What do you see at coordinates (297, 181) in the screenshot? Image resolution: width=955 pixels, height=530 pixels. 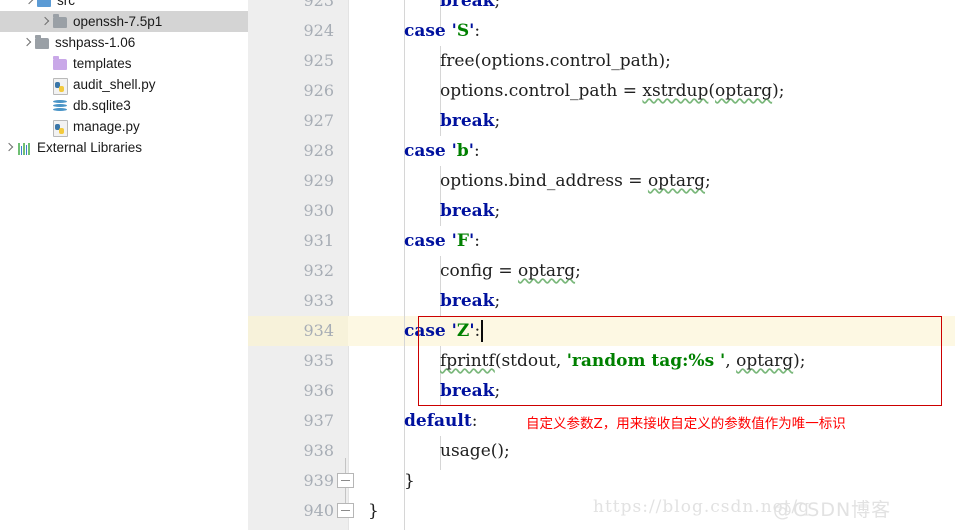 I see `line-number: 929` at bounding box center [297, 181].